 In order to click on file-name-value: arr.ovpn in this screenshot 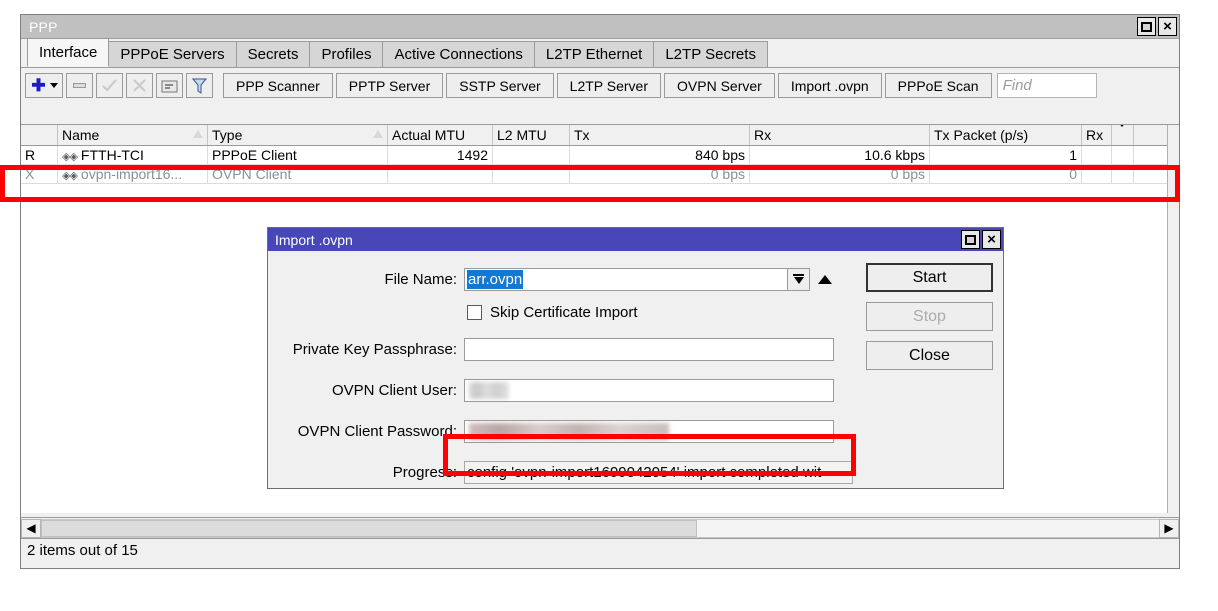, I will do `click(495, 279)`.